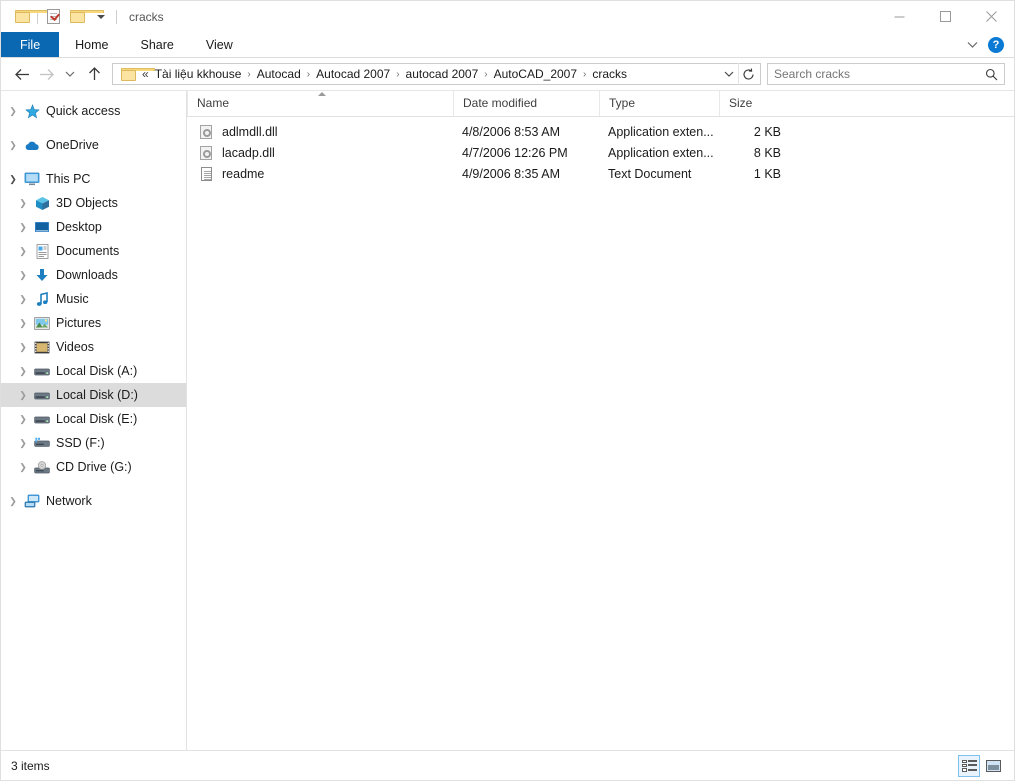  Describe the element at coordinates (88, 251) in the screenshot. I see `sidebar-item-label: Documents` at that location.